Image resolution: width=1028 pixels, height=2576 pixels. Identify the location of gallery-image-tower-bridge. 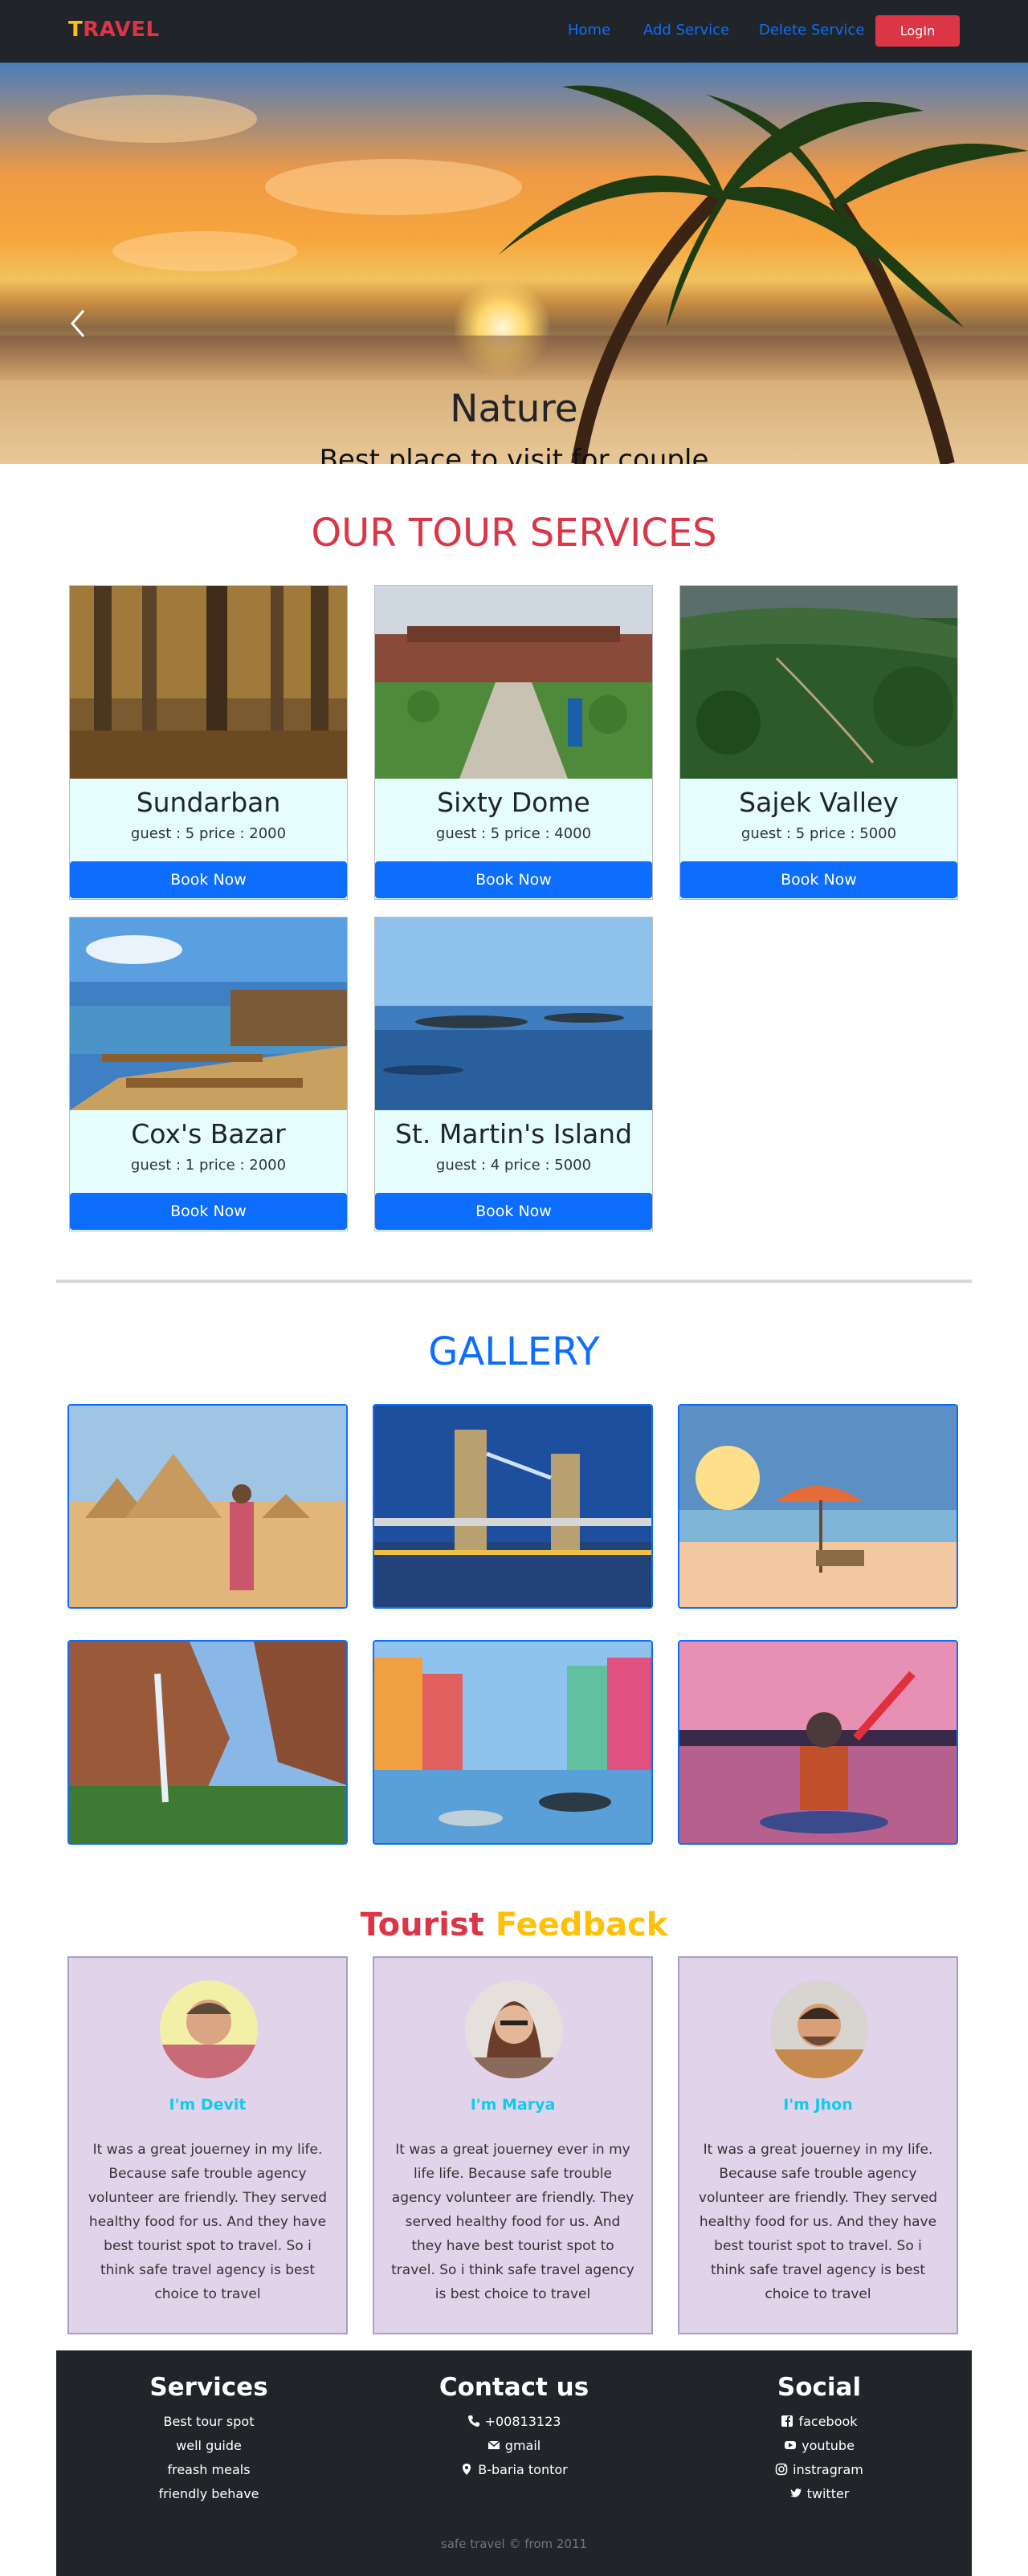
(513, 1506).